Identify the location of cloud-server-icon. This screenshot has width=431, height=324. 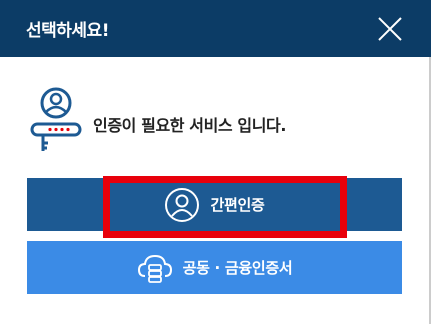
(154, 268).